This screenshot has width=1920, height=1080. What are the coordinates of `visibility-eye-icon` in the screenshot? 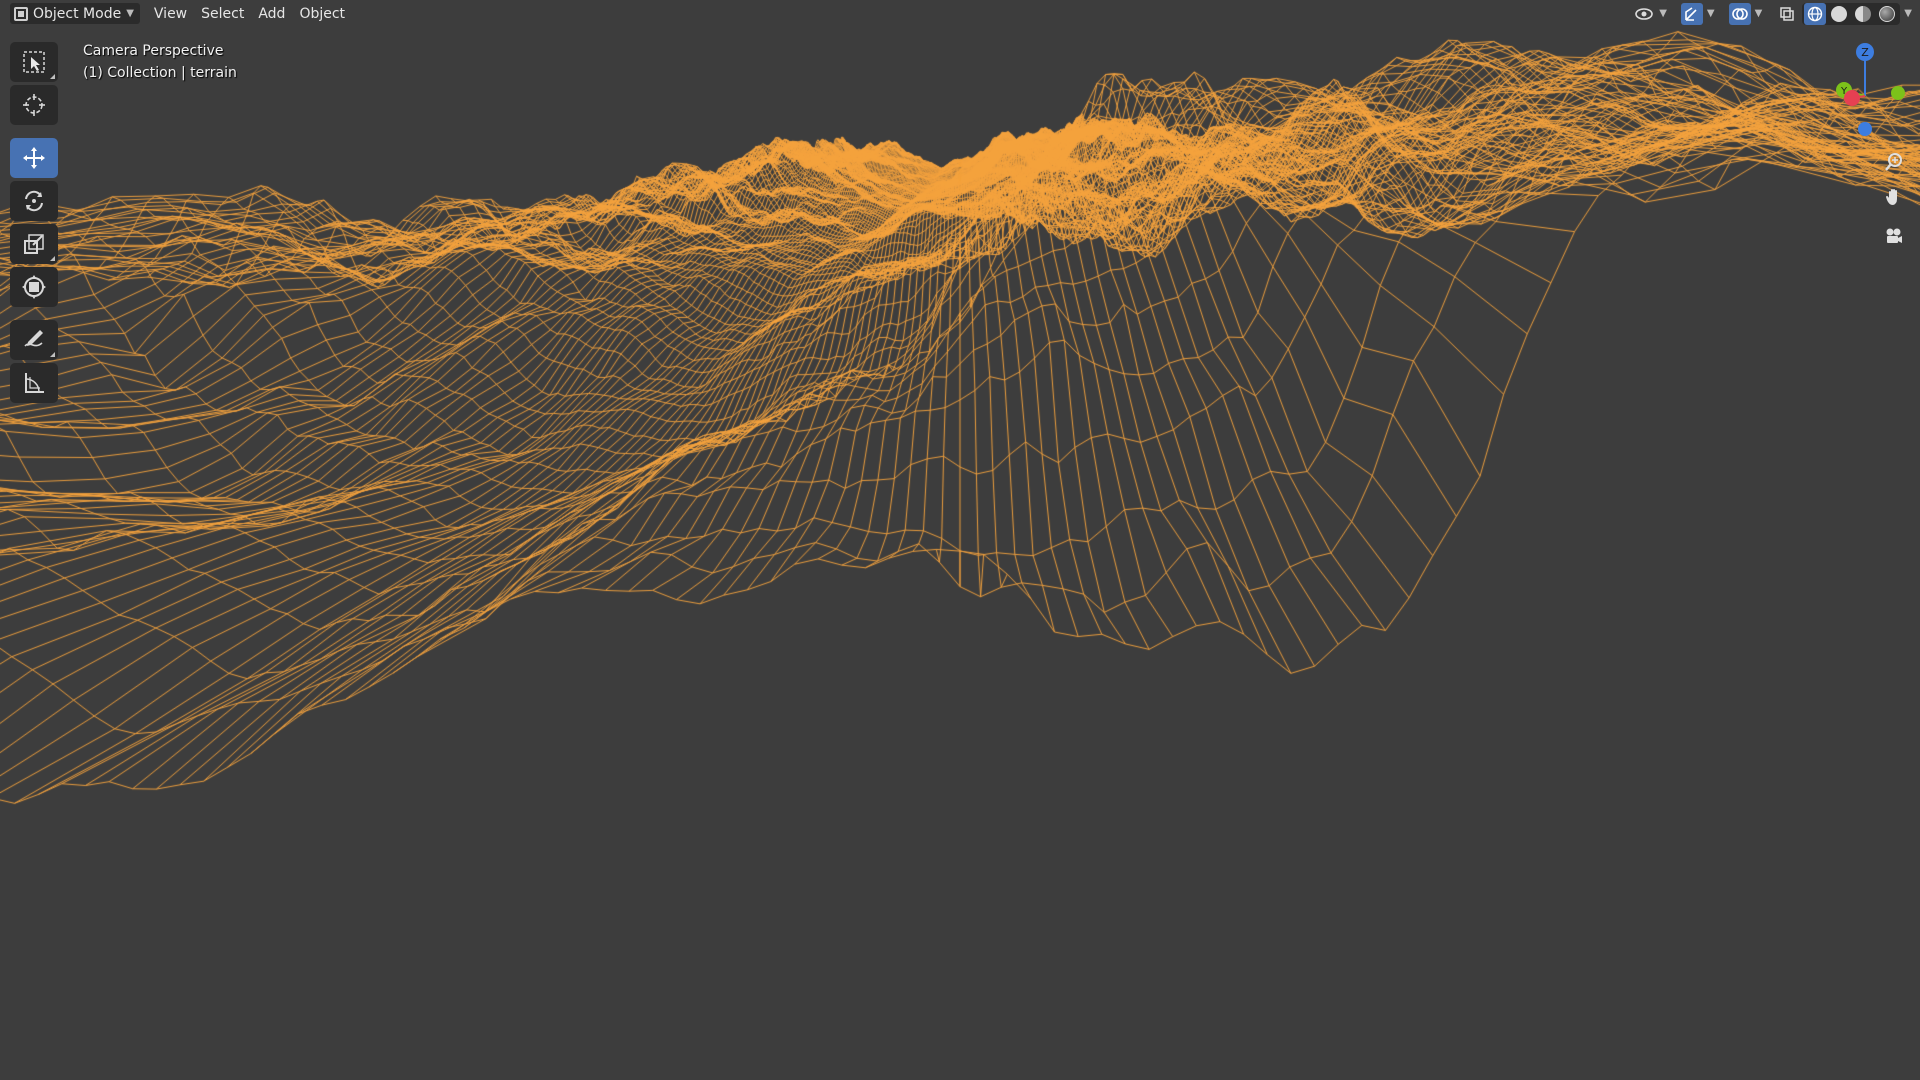 It's located at (1644, 14).